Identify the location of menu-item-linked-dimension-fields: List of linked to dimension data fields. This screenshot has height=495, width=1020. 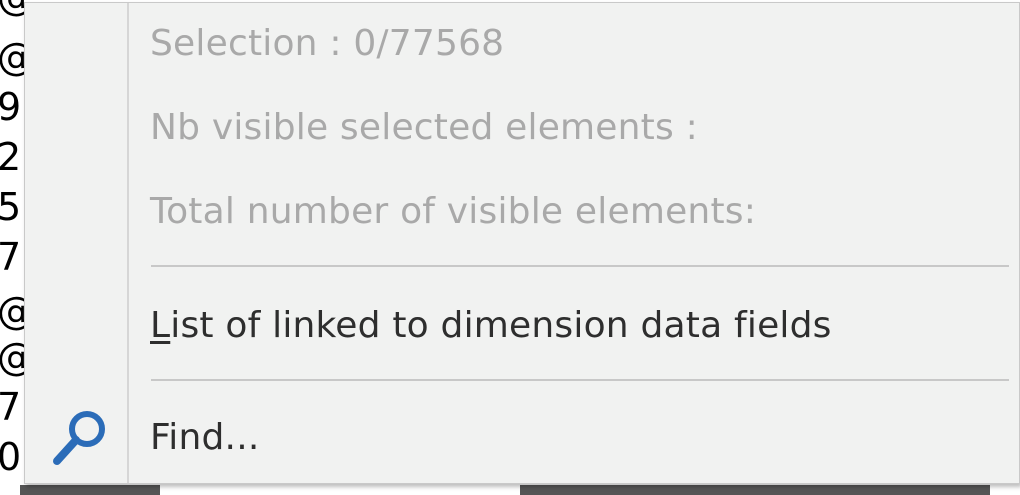
(491, 325).